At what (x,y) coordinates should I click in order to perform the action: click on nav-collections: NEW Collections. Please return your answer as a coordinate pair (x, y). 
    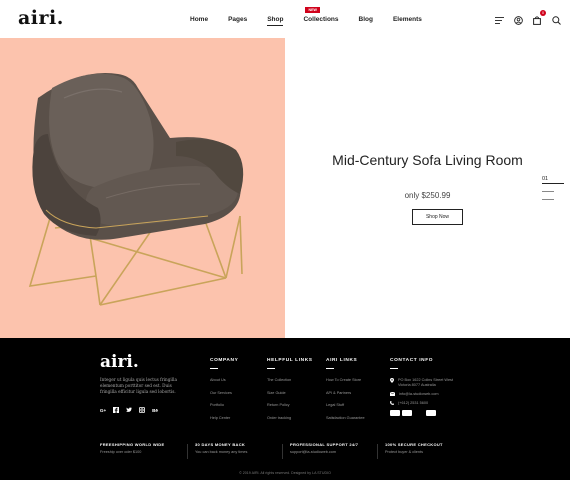
    Looking at the image, I should click on (321, 16).